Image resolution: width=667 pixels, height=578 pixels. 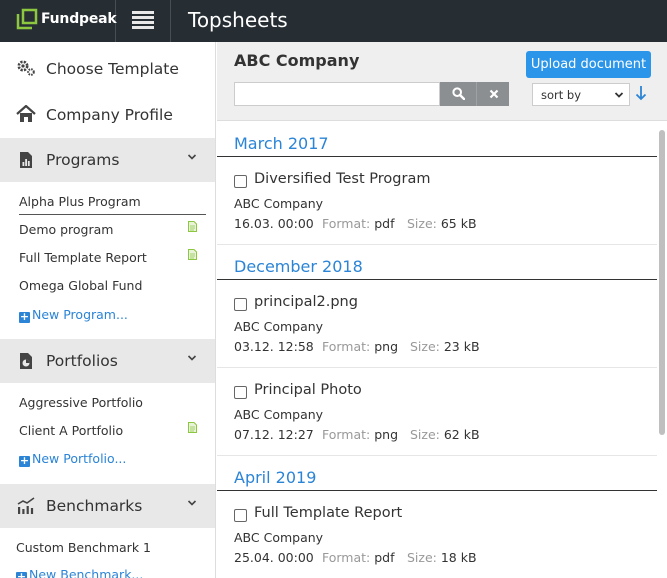 I want to click on sidebar-section-programs: Programs, so click(x=107, y=160).